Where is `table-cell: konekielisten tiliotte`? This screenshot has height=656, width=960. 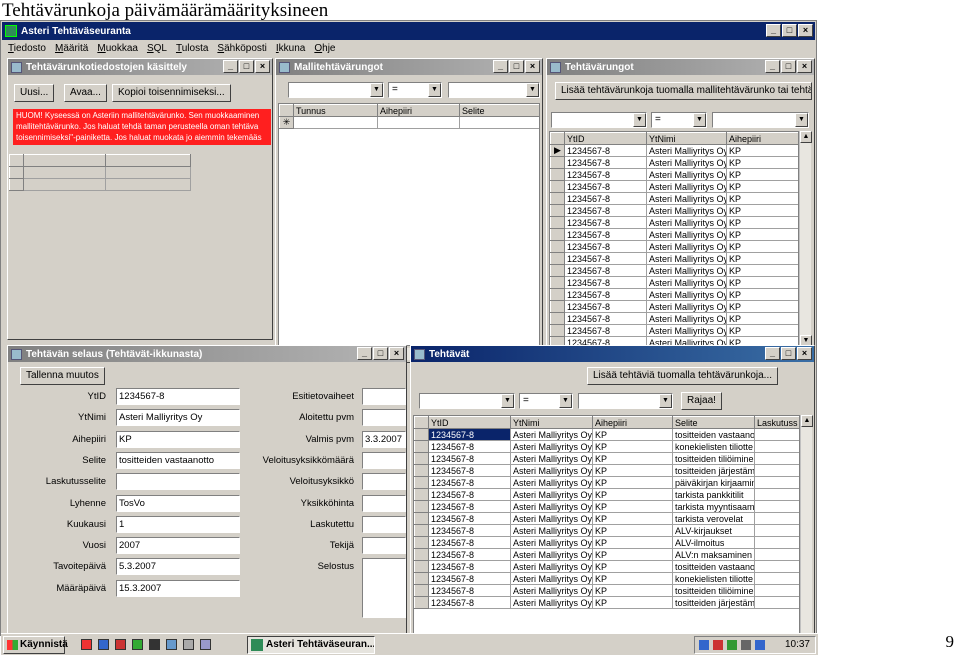 table-cell: konekielisten tiliotte is located at coordinates (713, 578).